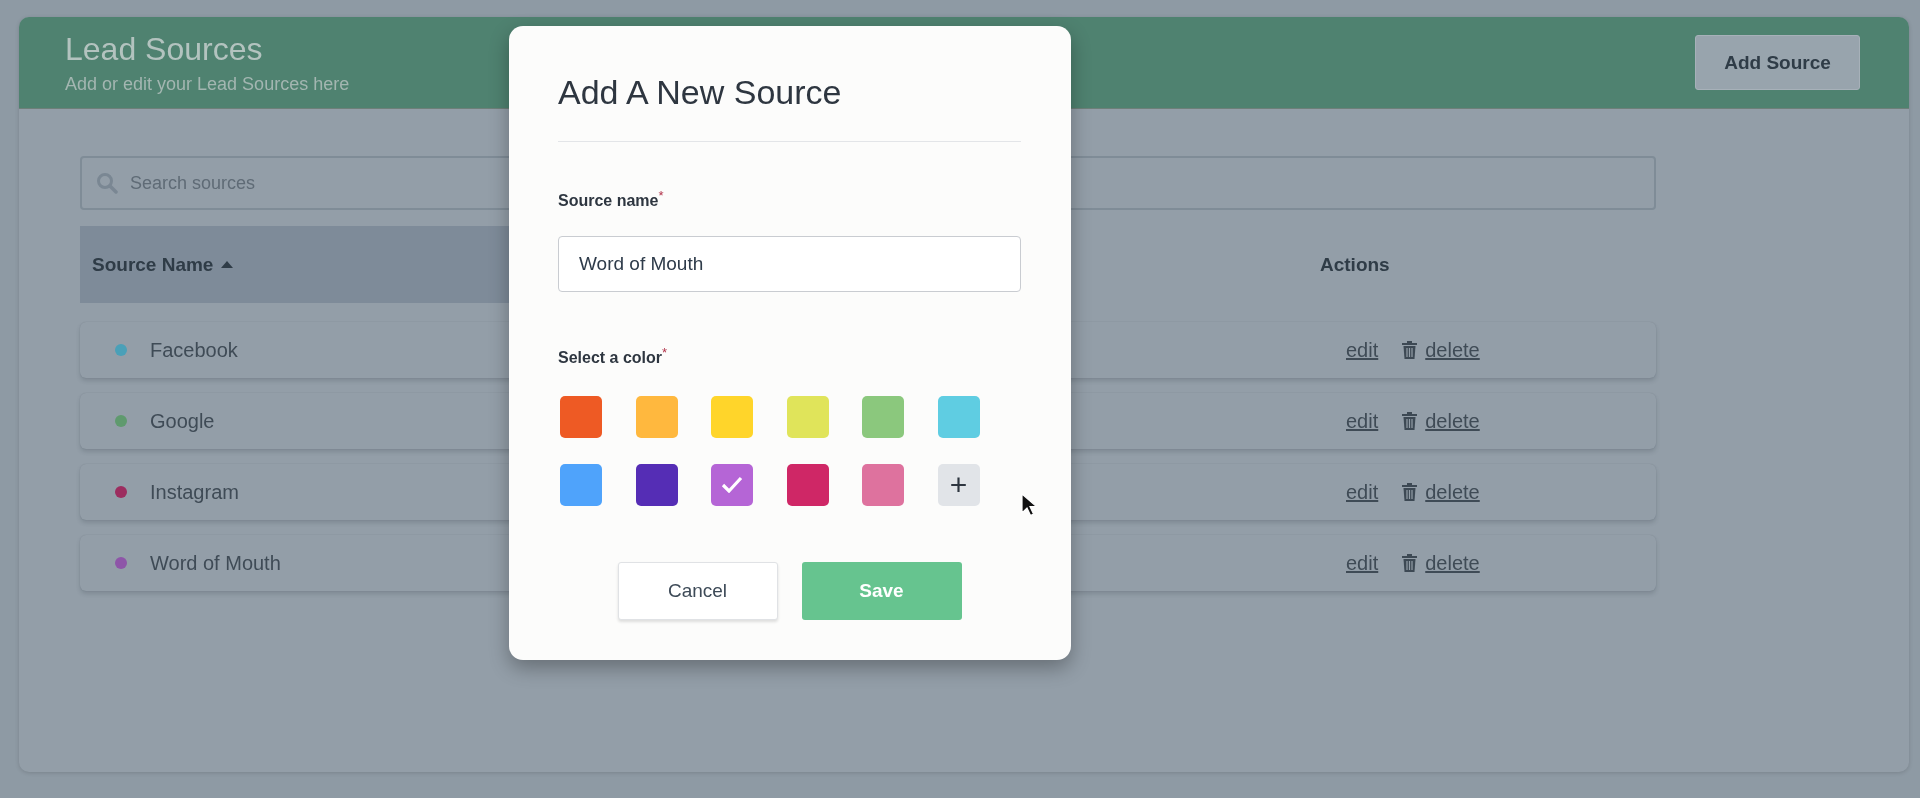 This screenshot has height=798, width=1920. Describe the element at coordinates (700, 92) in the screenshot. I see `dialog-title: Add A New Source` at that location.